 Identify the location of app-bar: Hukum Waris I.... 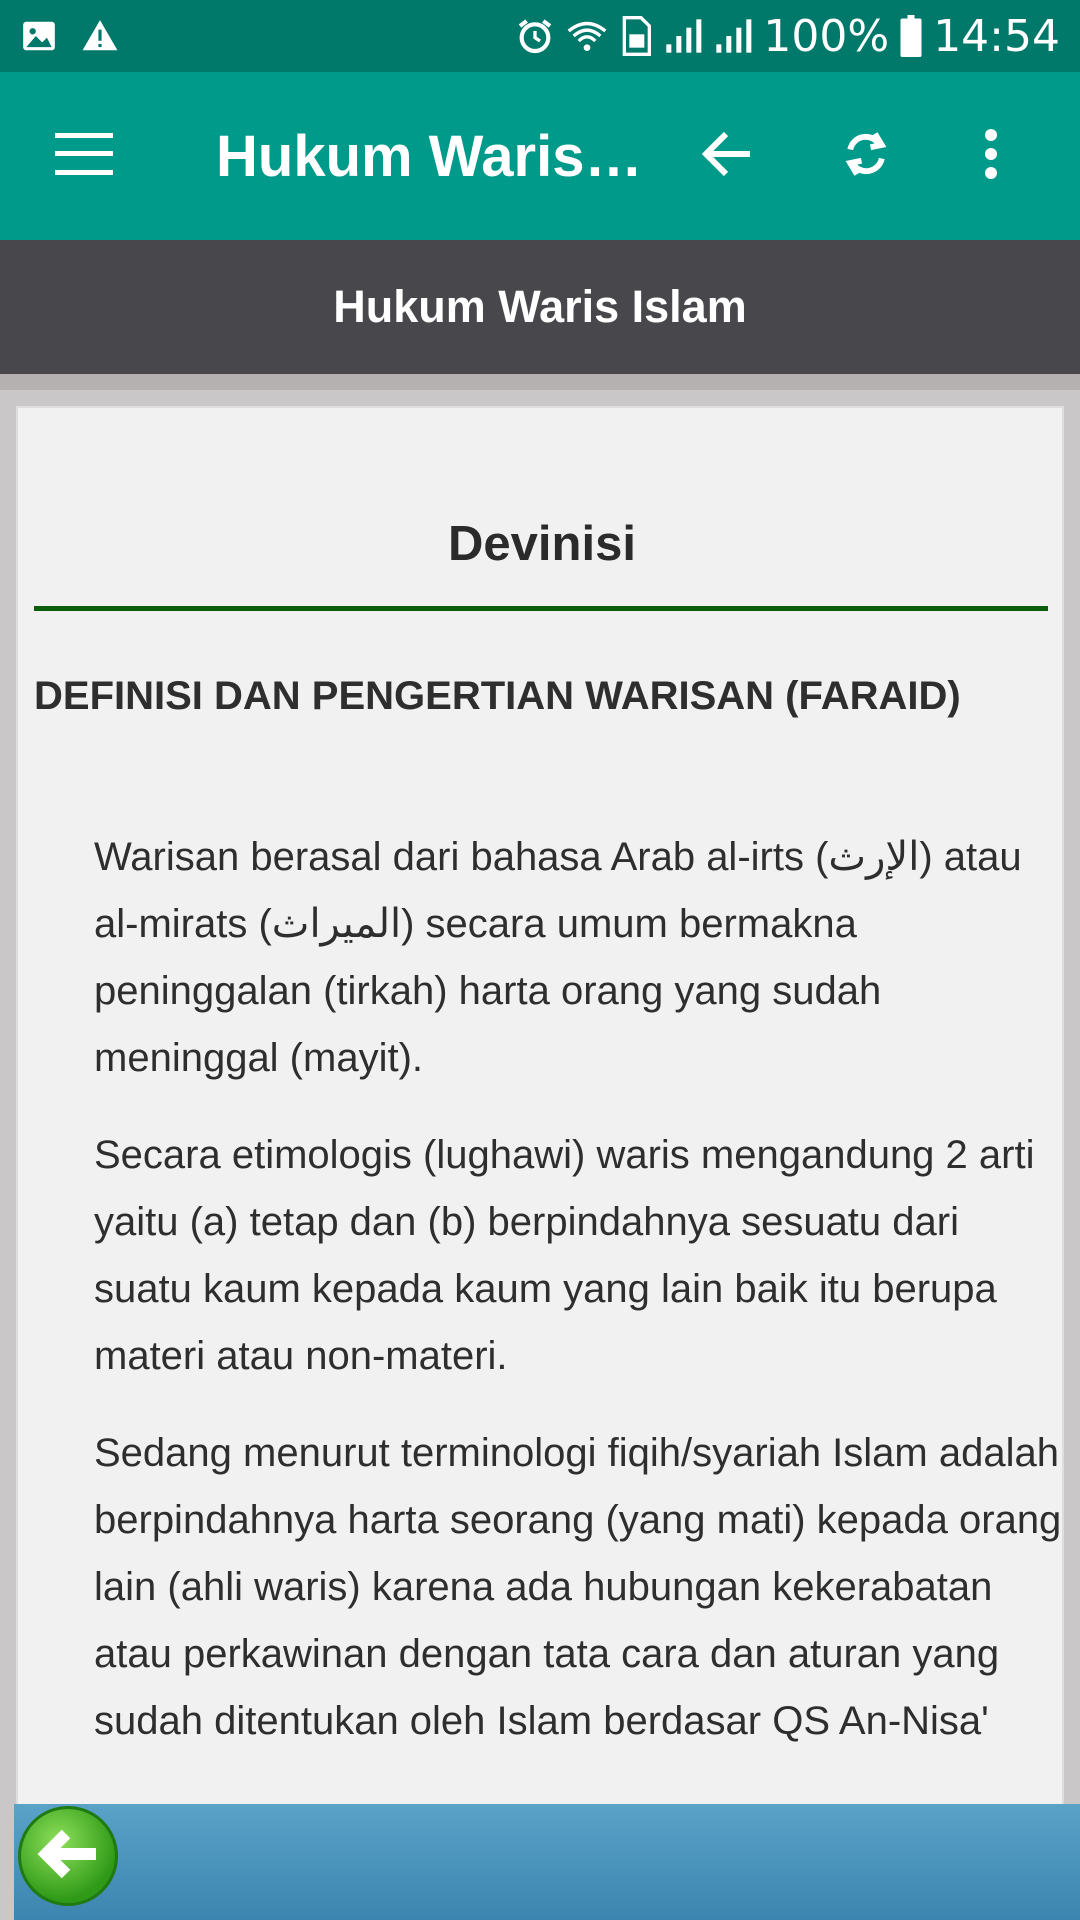
(540, 156).